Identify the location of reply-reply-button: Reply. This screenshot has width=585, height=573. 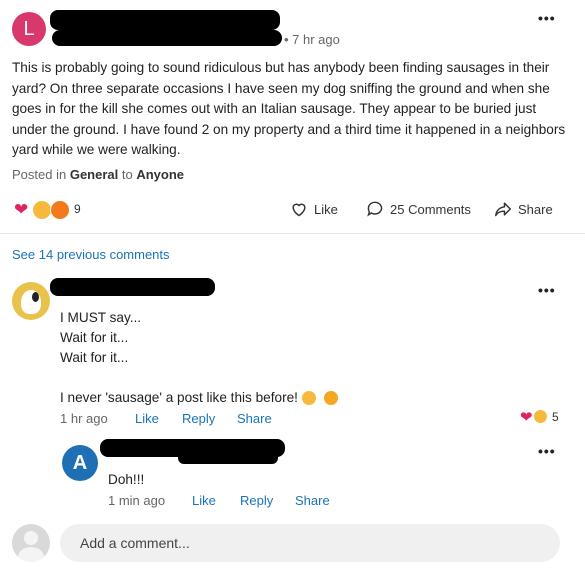
(256, 500).